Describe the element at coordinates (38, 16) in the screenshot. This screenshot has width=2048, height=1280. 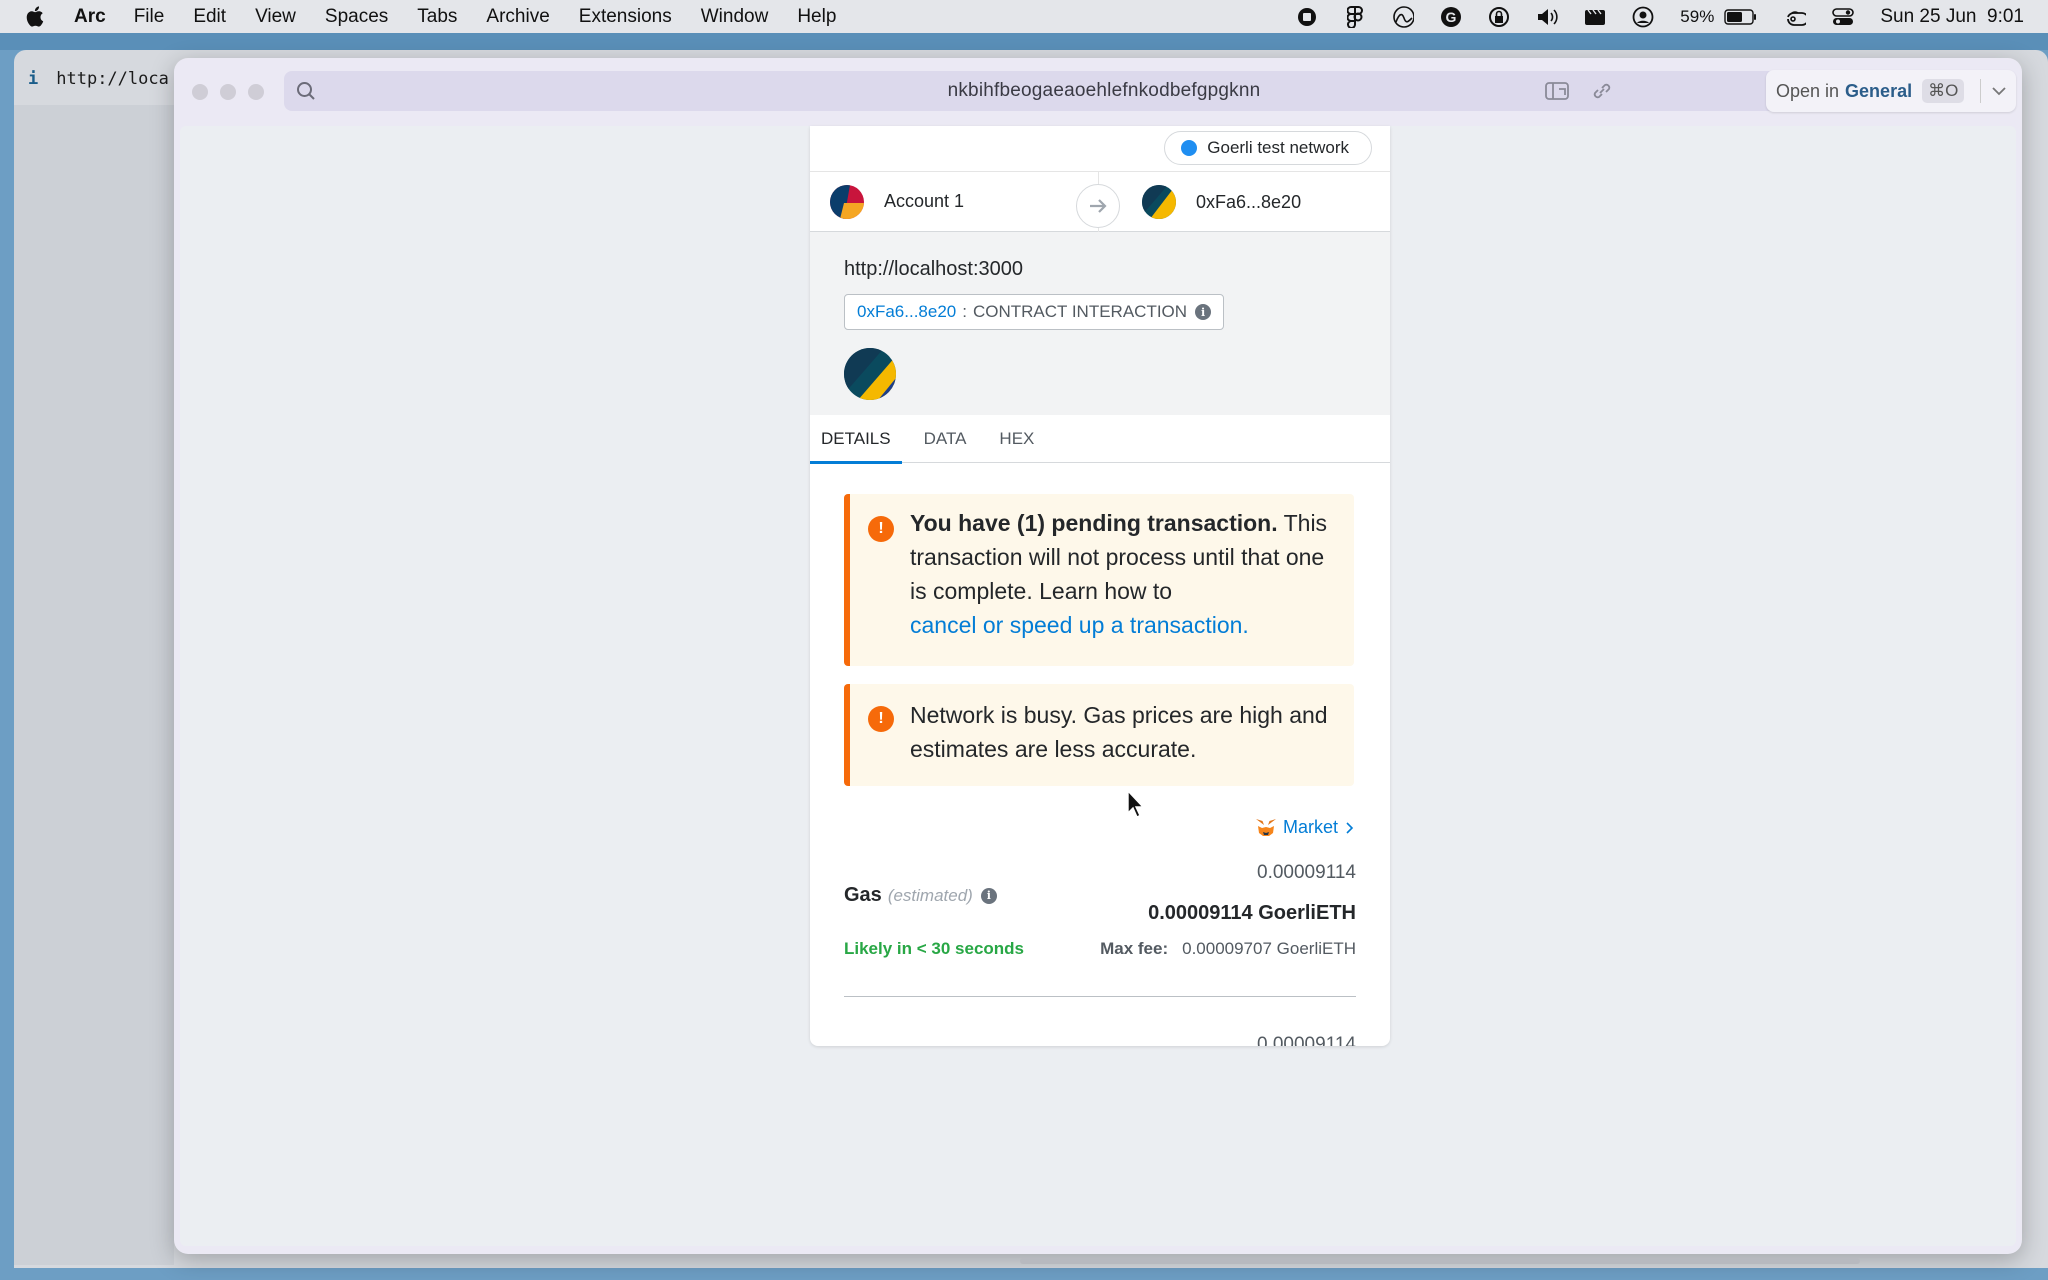
I see `apple-icon` at that location.